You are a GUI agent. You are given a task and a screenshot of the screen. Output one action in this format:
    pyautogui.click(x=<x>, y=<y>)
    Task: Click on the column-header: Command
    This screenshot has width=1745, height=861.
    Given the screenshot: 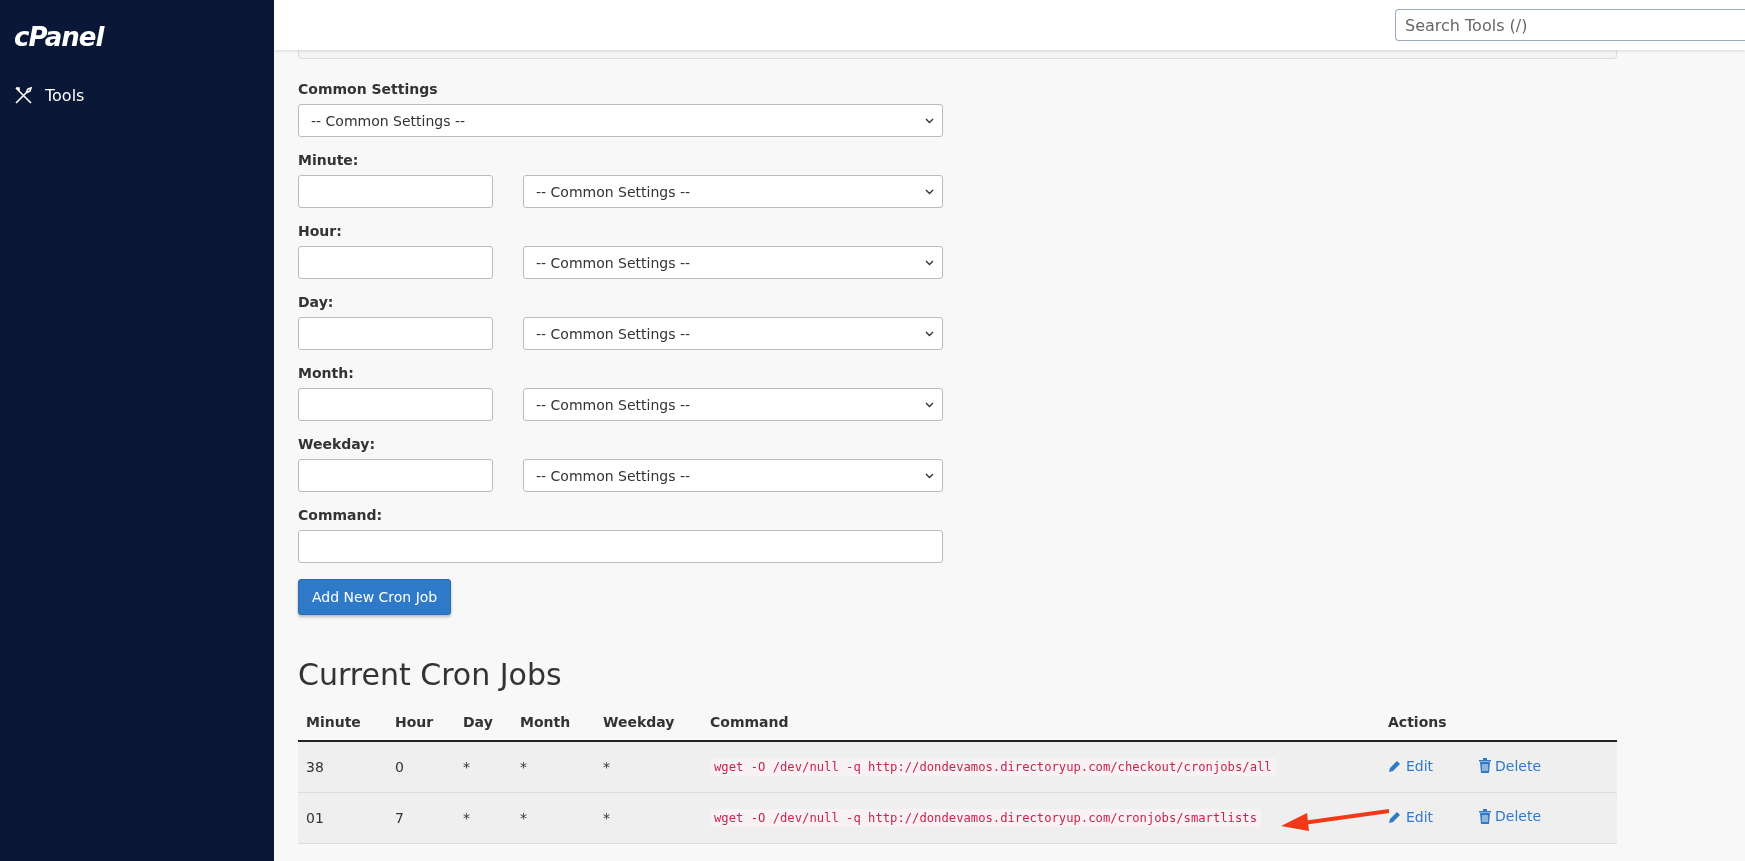 What is the action you would take?
    pyautogui.click(x=749, y=722)
    